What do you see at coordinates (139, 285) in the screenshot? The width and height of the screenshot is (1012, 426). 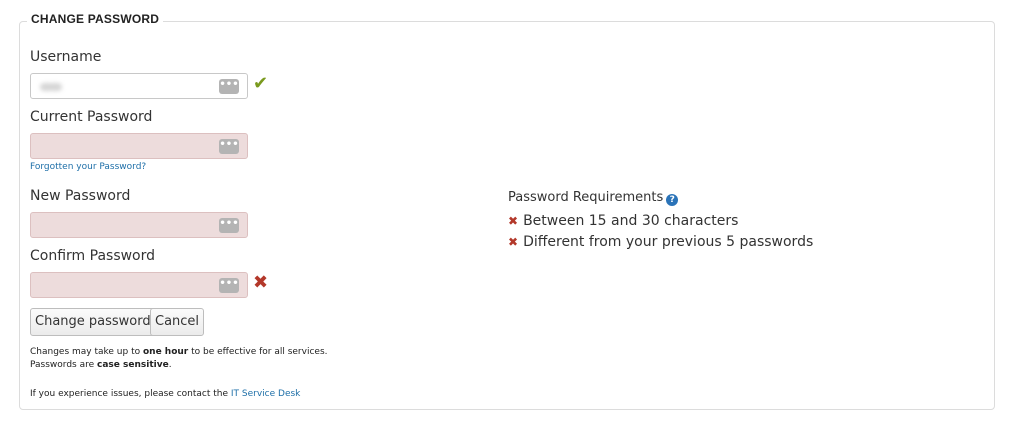 I see `confirm-password-input: •••` at bounding box center [139, 285].